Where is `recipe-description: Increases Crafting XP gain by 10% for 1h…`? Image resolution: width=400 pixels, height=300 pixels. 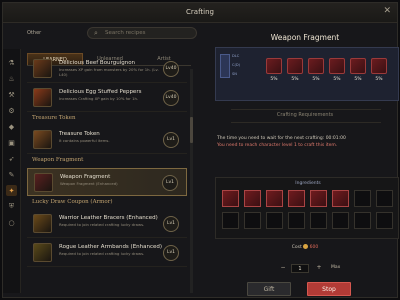
recipe-description: Increases Crafting XP gain by 10% for 1h… is located at coordinates (99, 98).